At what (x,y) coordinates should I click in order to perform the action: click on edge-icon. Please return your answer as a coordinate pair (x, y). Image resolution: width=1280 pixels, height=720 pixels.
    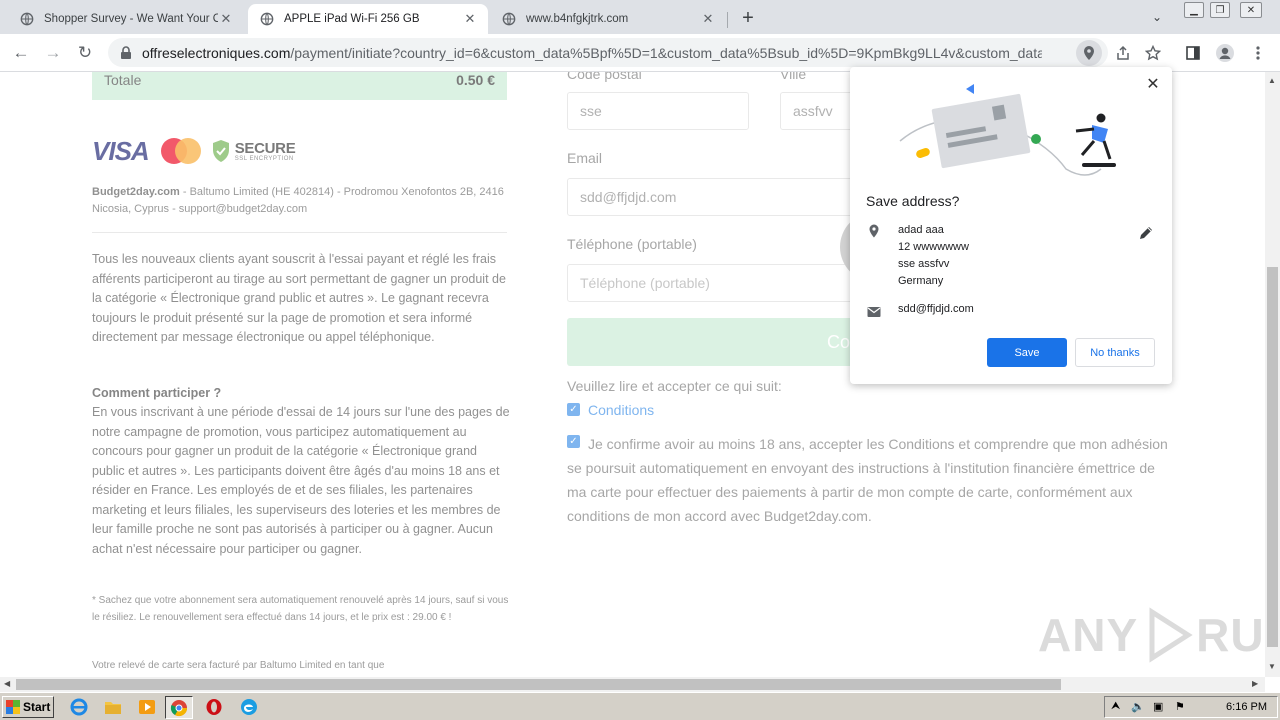
    Looking at the image, I should click on (249, 707).